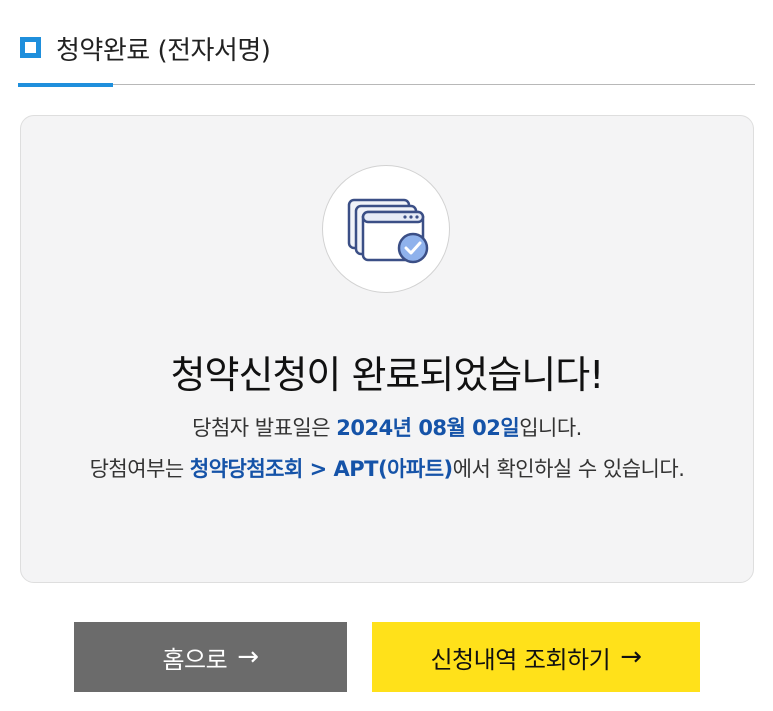 The image size is (773, 711). I want to click on completion-headline: 청약신청이 완료되었습니다!, so click(387, 375).